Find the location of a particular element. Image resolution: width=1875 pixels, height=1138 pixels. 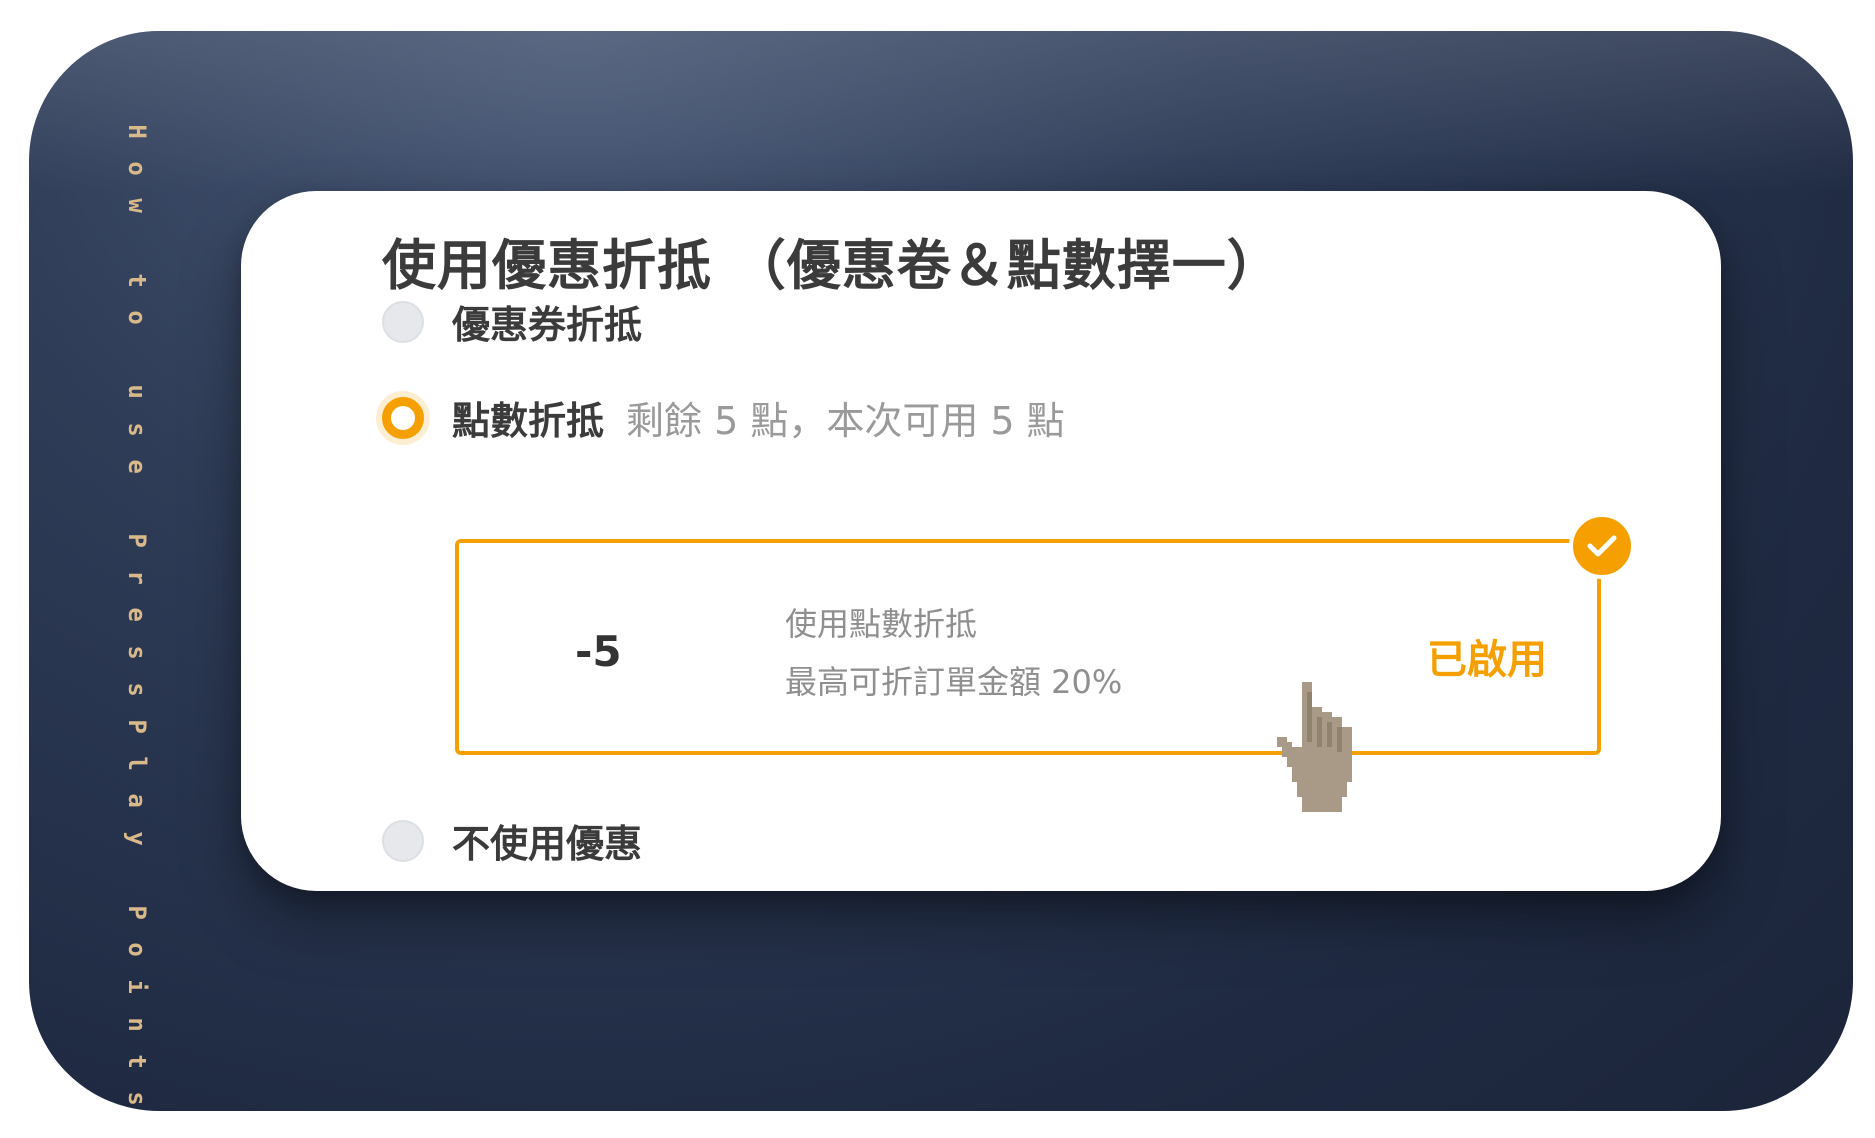

option-none: 不使用優惠 is located at coordinates (512, 840).